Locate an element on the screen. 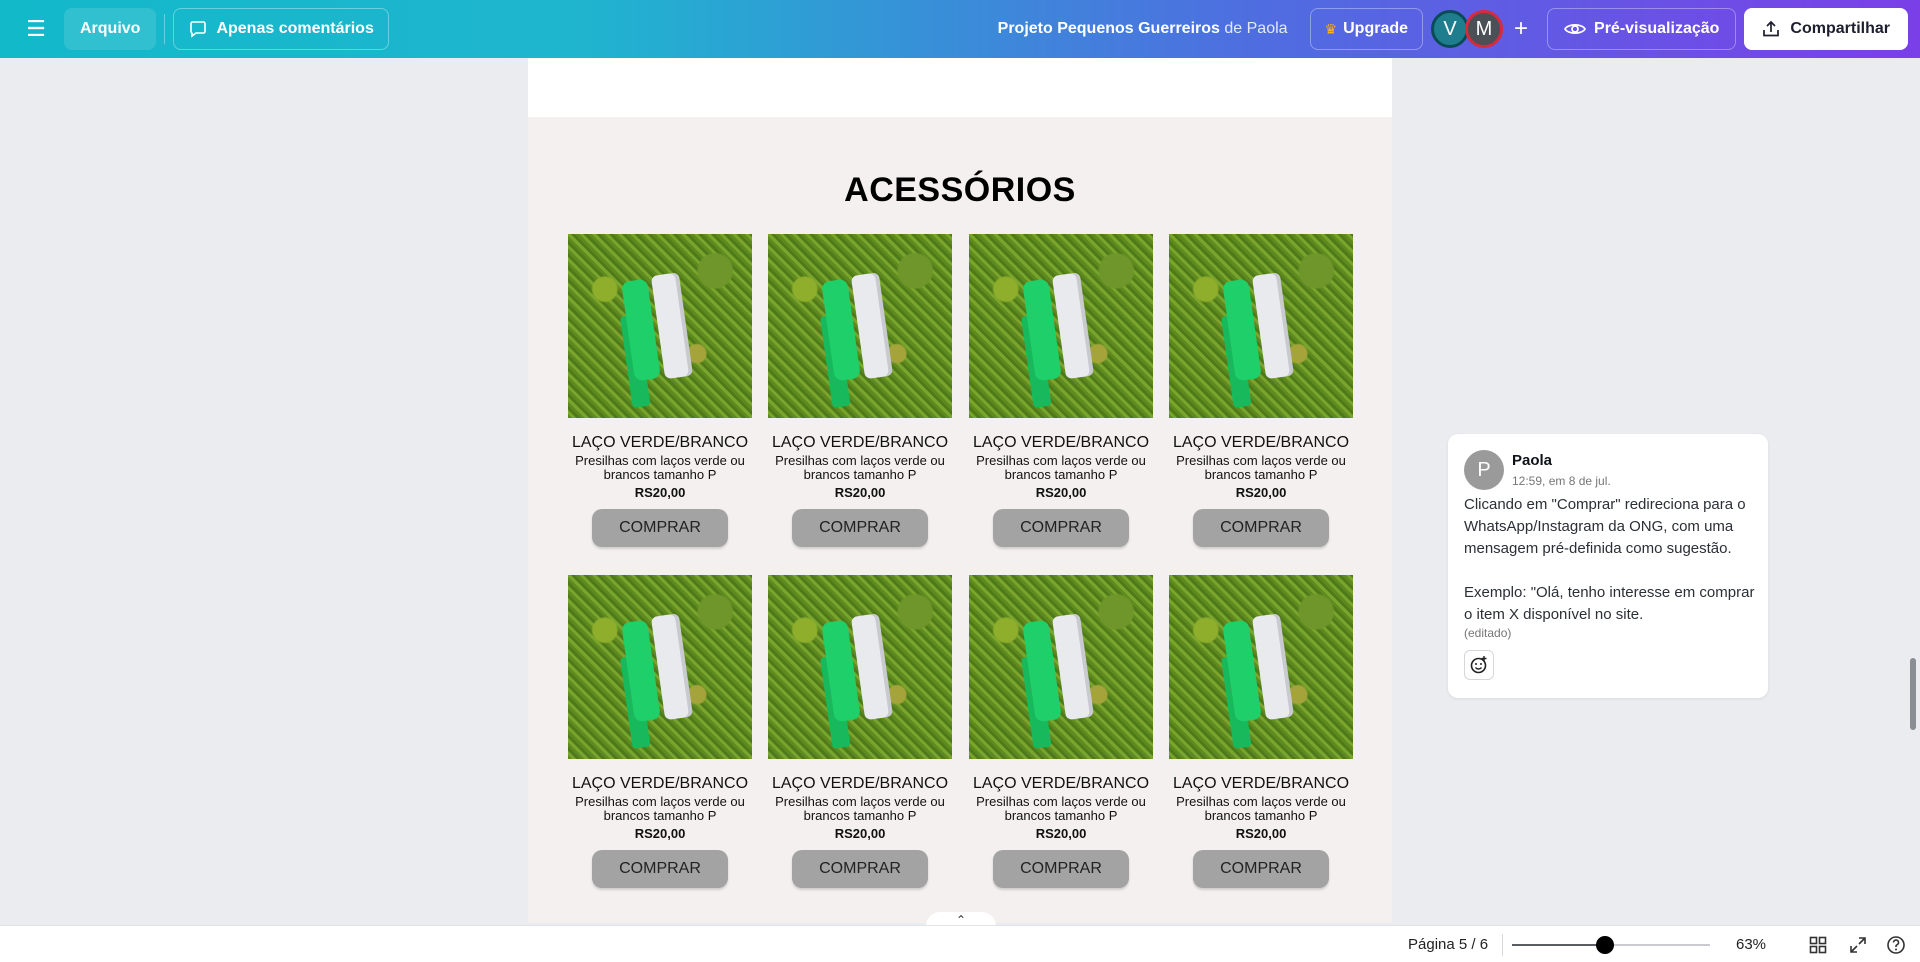  grid-view-button is located at coordinates (1818, 945).